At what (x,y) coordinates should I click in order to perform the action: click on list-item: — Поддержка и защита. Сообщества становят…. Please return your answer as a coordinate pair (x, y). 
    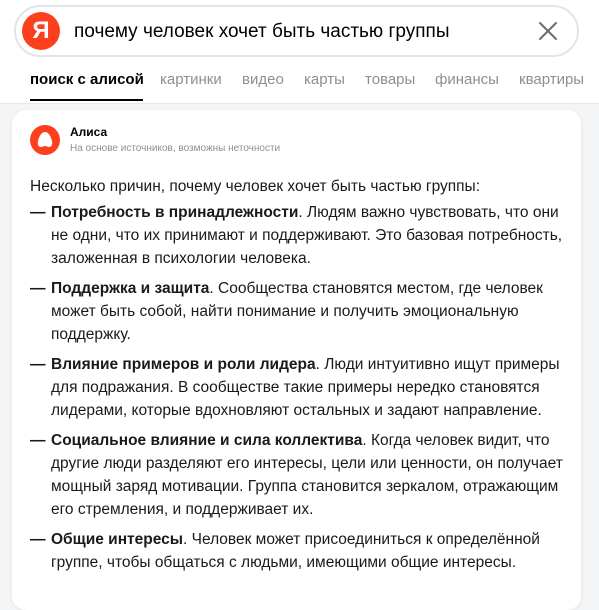
    Looking at the image, I should click on (300, 311).